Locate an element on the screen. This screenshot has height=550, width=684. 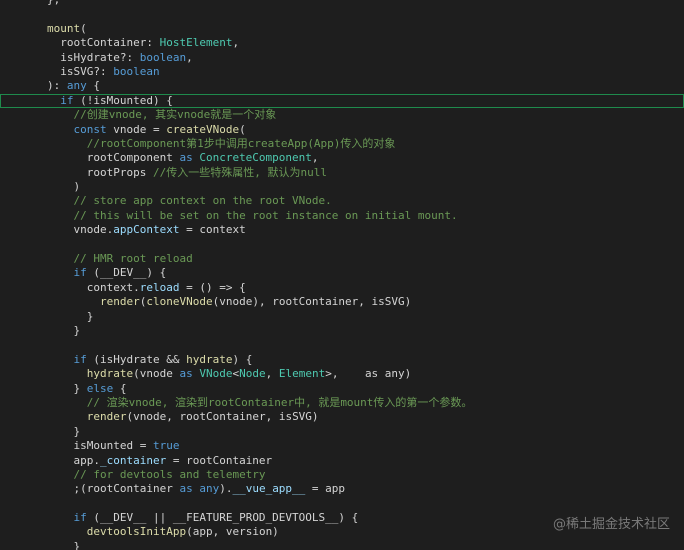
code-line: isSVG?: boolean is located at coordinates (342, 72).